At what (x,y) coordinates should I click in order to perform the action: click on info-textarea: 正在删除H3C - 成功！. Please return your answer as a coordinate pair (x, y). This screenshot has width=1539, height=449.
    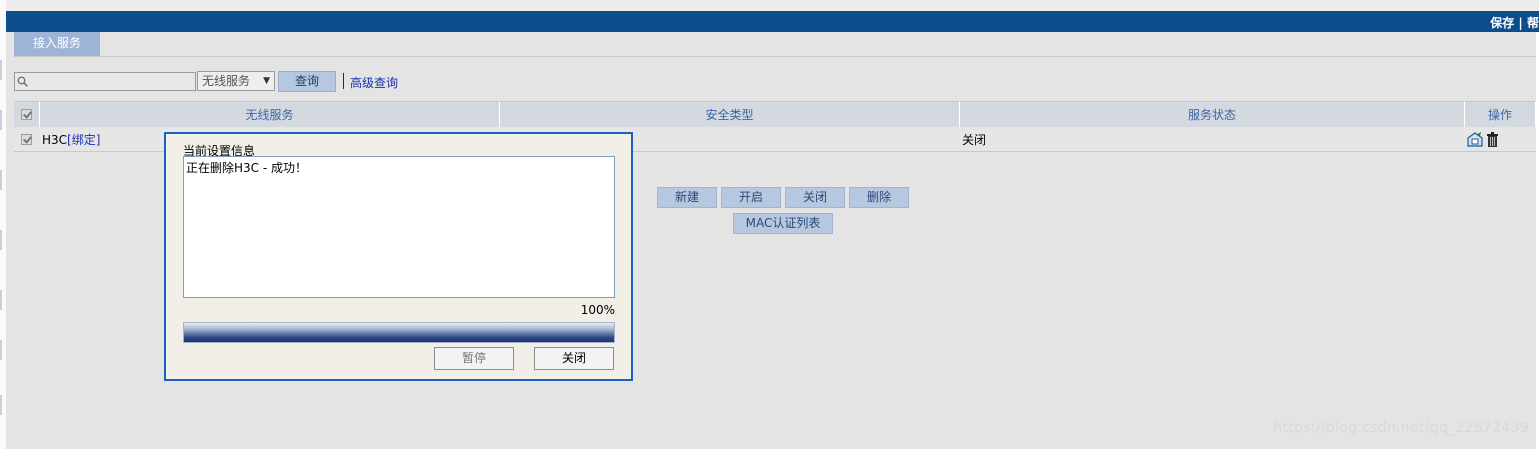
    Looking at the image, I should click on (399, 227).